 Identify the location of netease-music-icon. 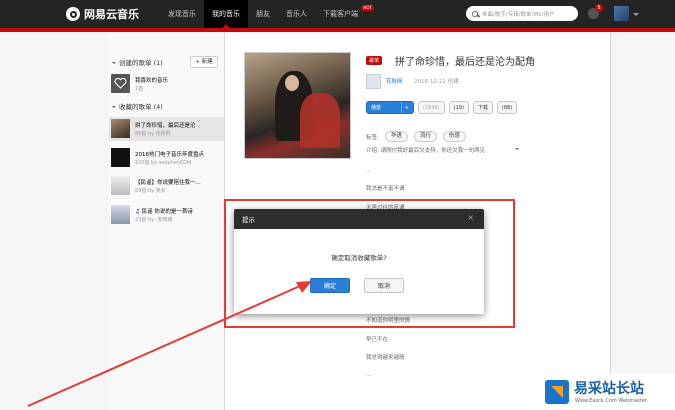
(73, 14).